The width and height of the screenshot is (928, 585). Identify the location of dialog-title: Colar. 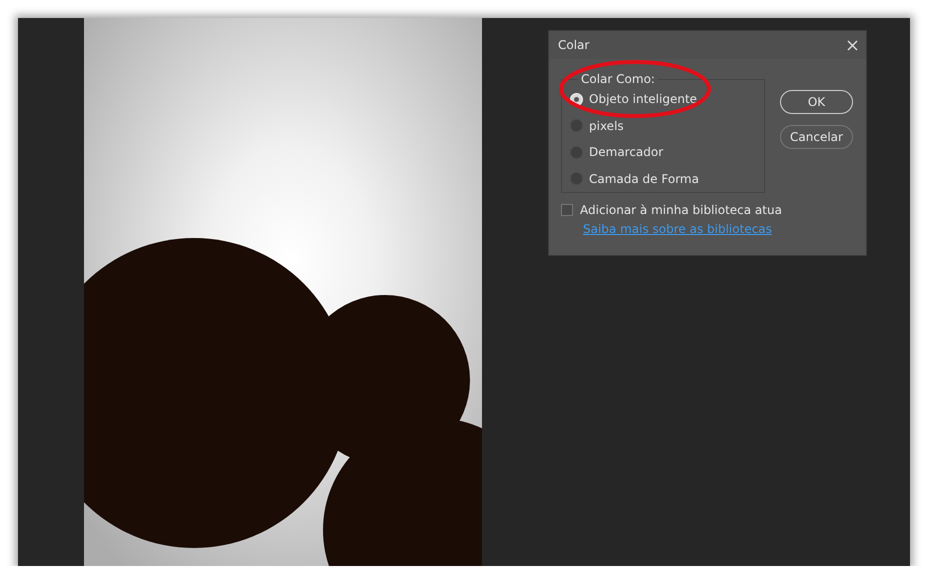
(574, 45).